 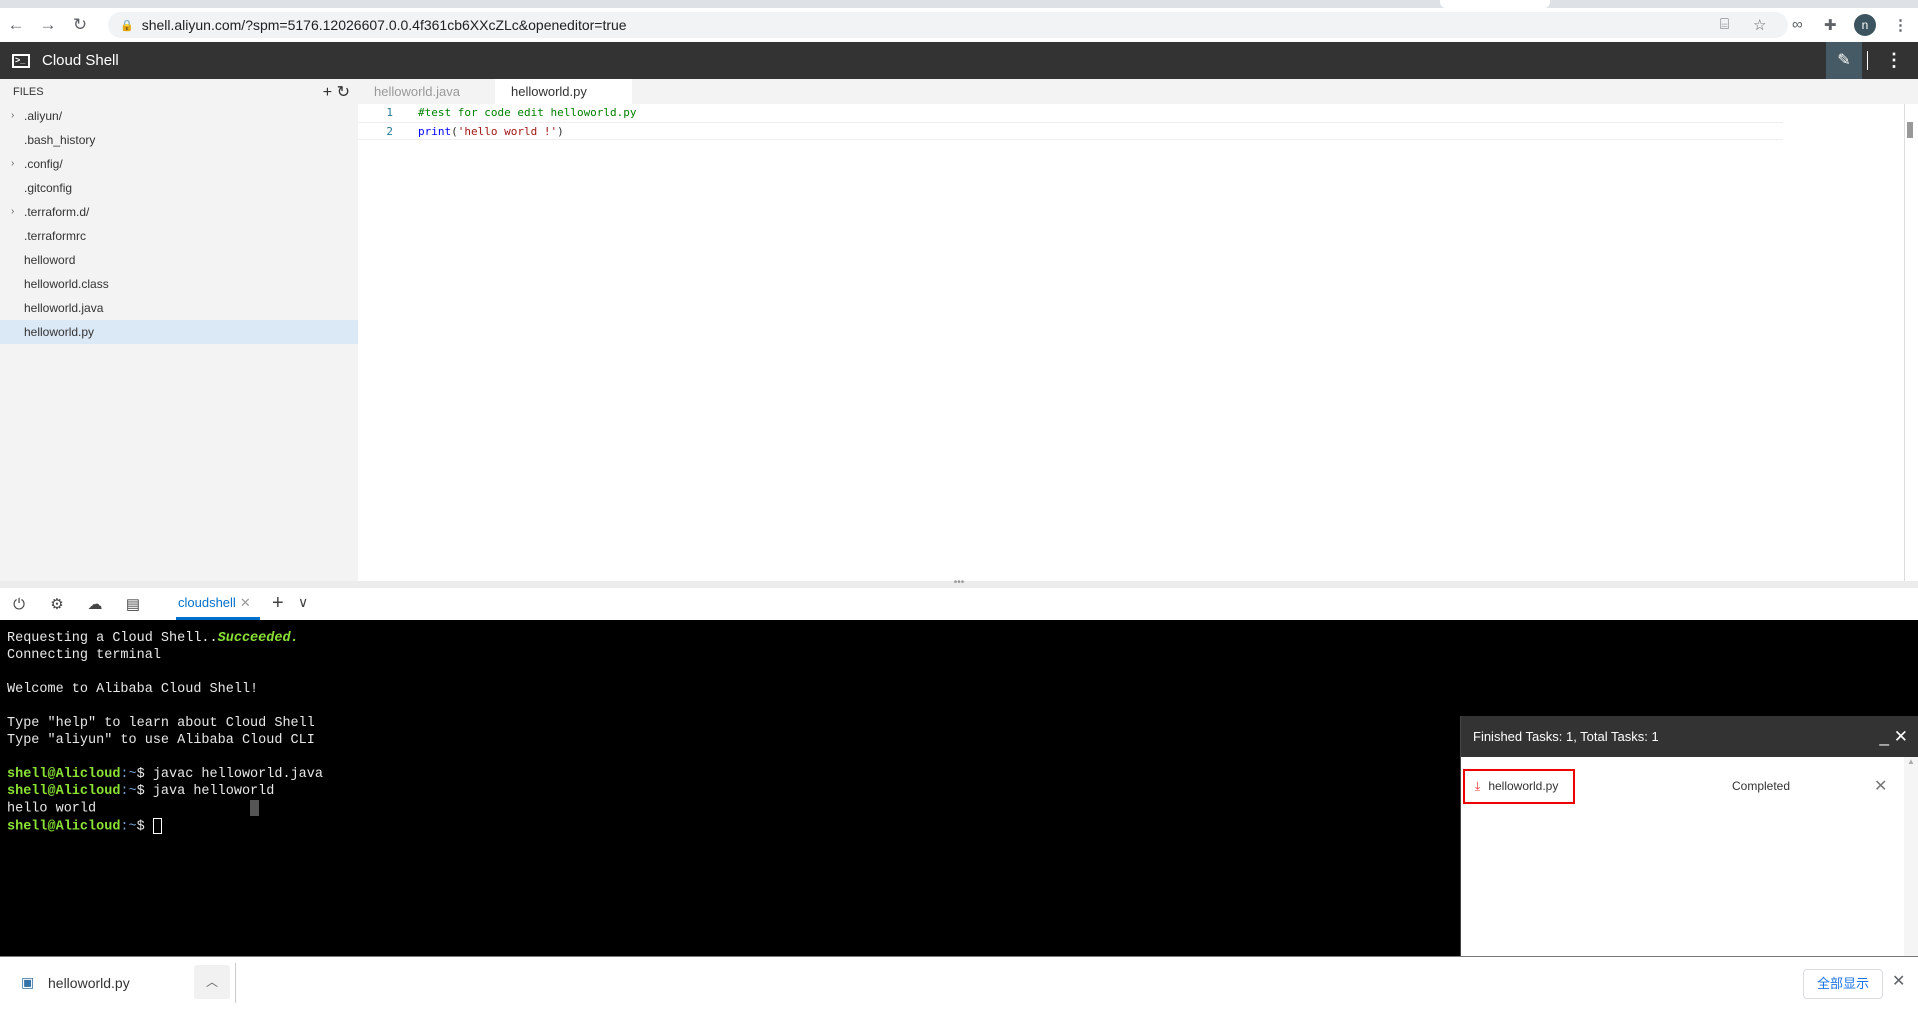 I want to click on files-header: FILES, so click(x=28, y=91).